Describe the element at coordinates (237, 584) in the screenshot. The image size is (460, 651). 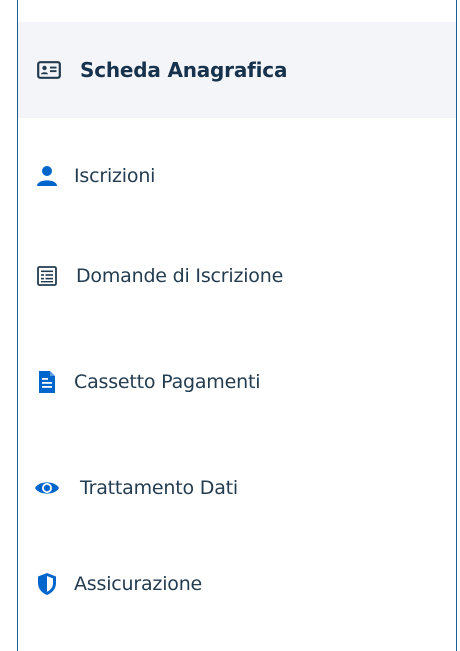
I see `menu-item-assicurazione: Assicurazione` at that location.